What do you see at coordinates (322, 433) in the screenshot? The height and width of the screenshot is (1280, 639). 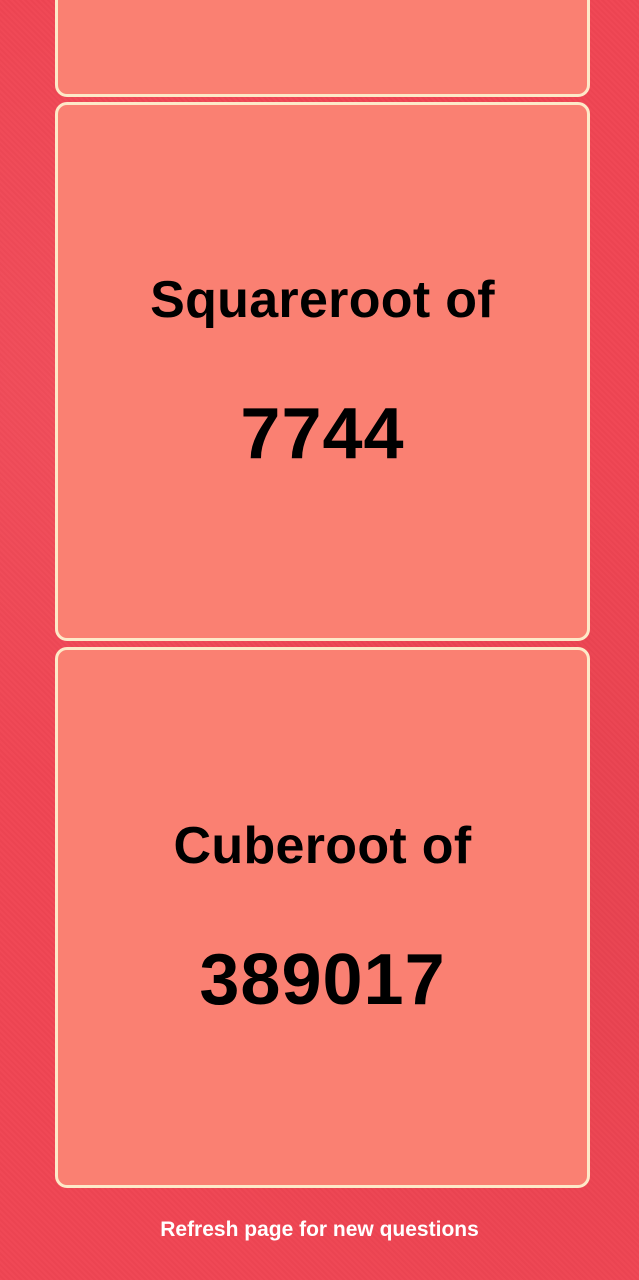 I see `question-number: 7744` at bounding box center [322, 433].